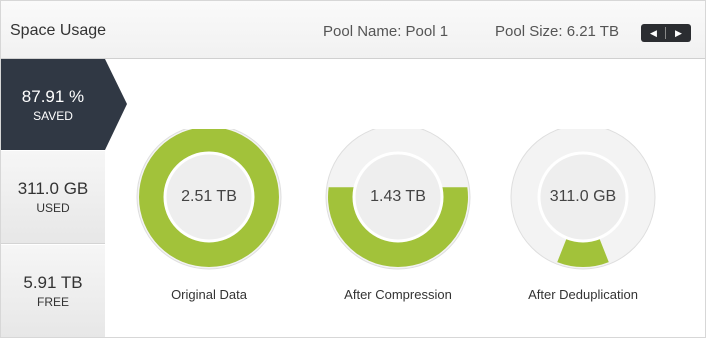 The width and height of the screenshot is (706, 338). Describe the element at coordinates (53, 208) in the screenshot. I see `used-label: USED` at that location.